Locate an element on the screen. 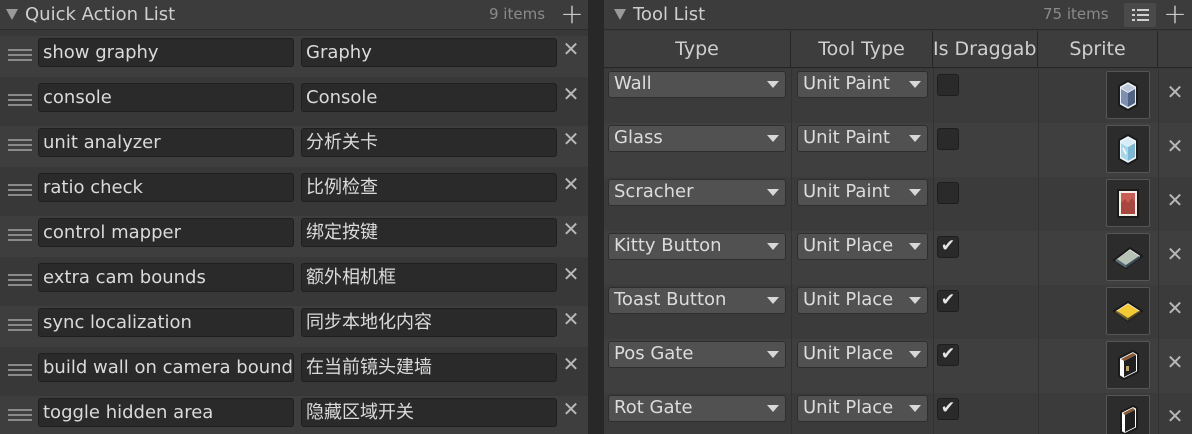 The width and height of the screenshot is (1192, 434). tool-row: Wall Unit Paint ✕ is located at coordinates (898, 96).